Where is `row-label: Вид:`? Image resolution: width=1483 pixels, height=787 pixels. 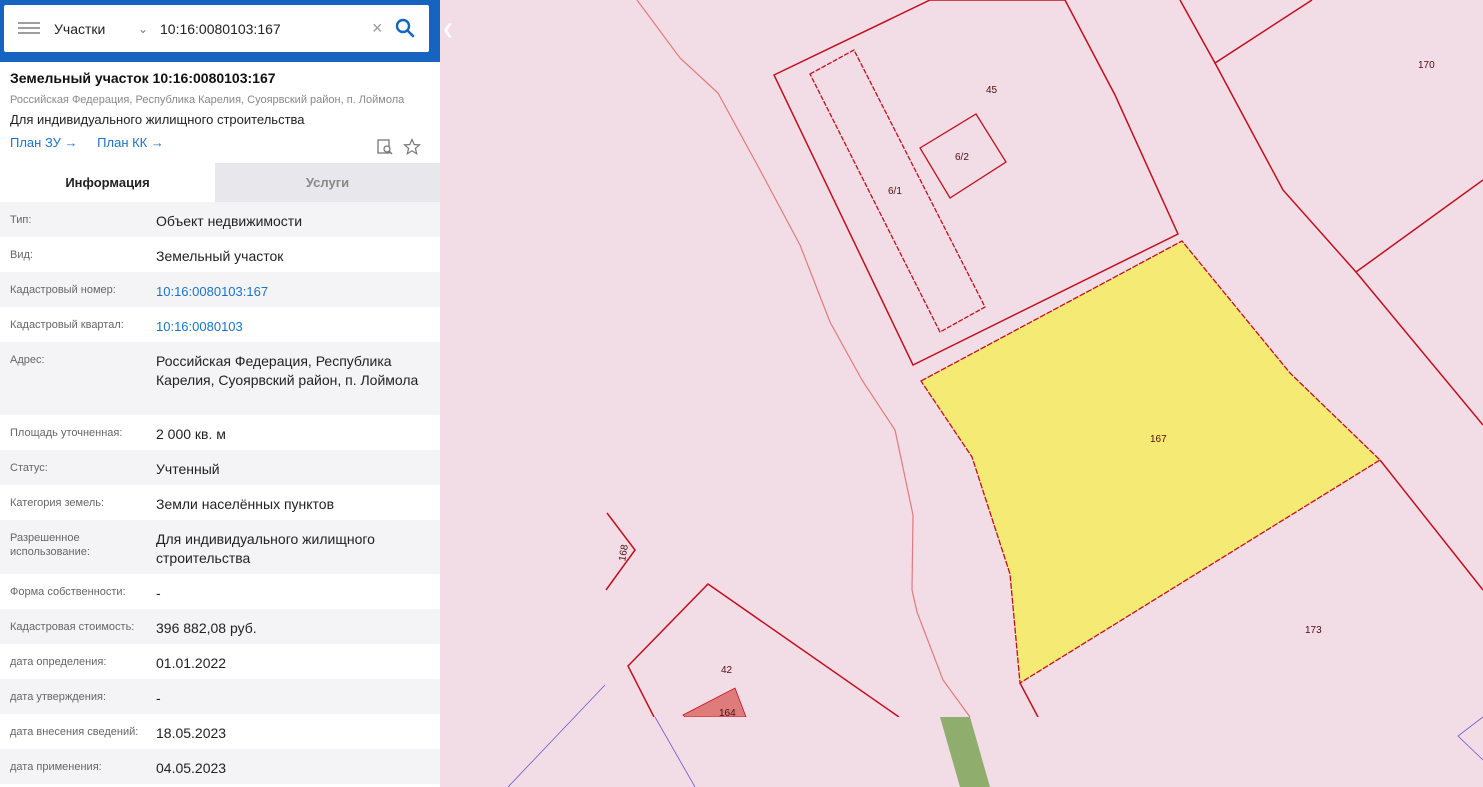 row-label: Вид: is located at coordinates (21, 255).